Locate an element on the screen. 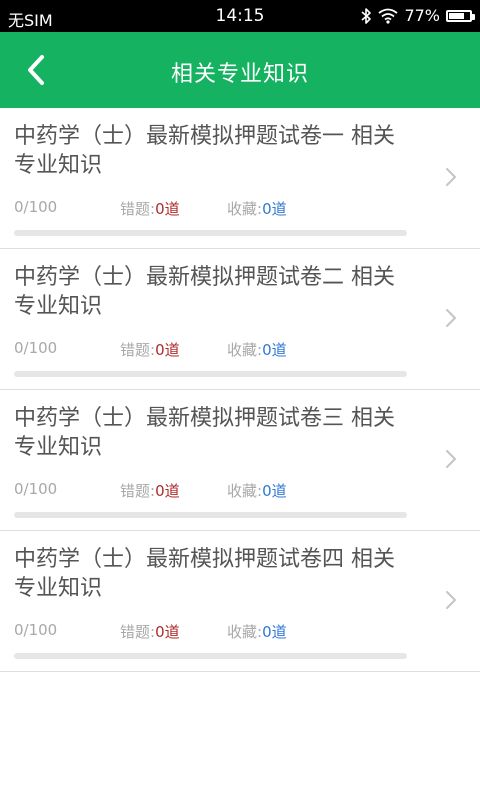  status-bar: 无SIM 14:15 77% is located at coordinates (240, 16).